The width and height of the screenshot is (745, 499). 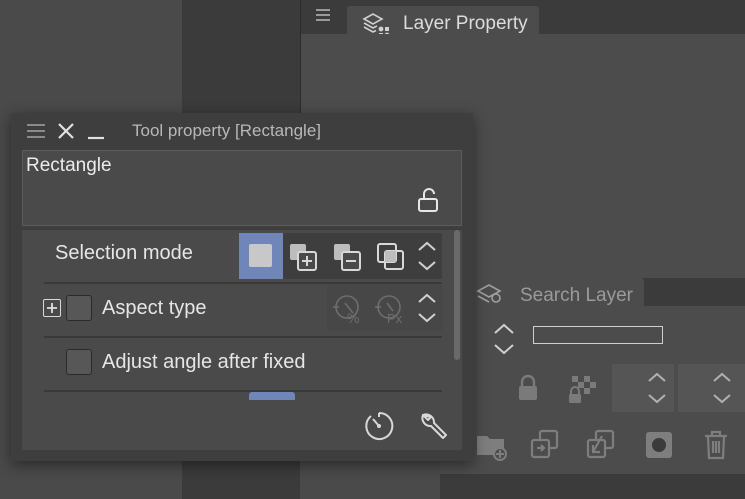 What do you see at coordinates (204, 362) in the screenshot?
I see `adjust-angle-label: Adjust angle after fixed` at bounding box center [204, 362].